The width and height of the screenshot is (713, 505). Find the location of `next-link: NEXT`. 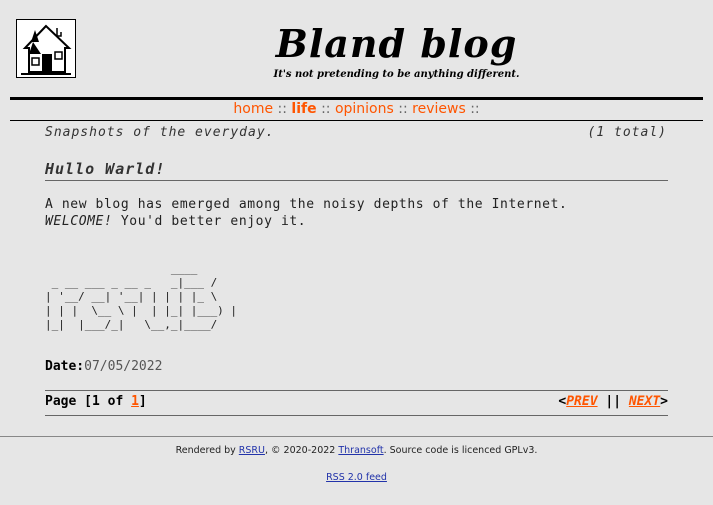

next-link: NEXT is located at coordinates (644, 401).